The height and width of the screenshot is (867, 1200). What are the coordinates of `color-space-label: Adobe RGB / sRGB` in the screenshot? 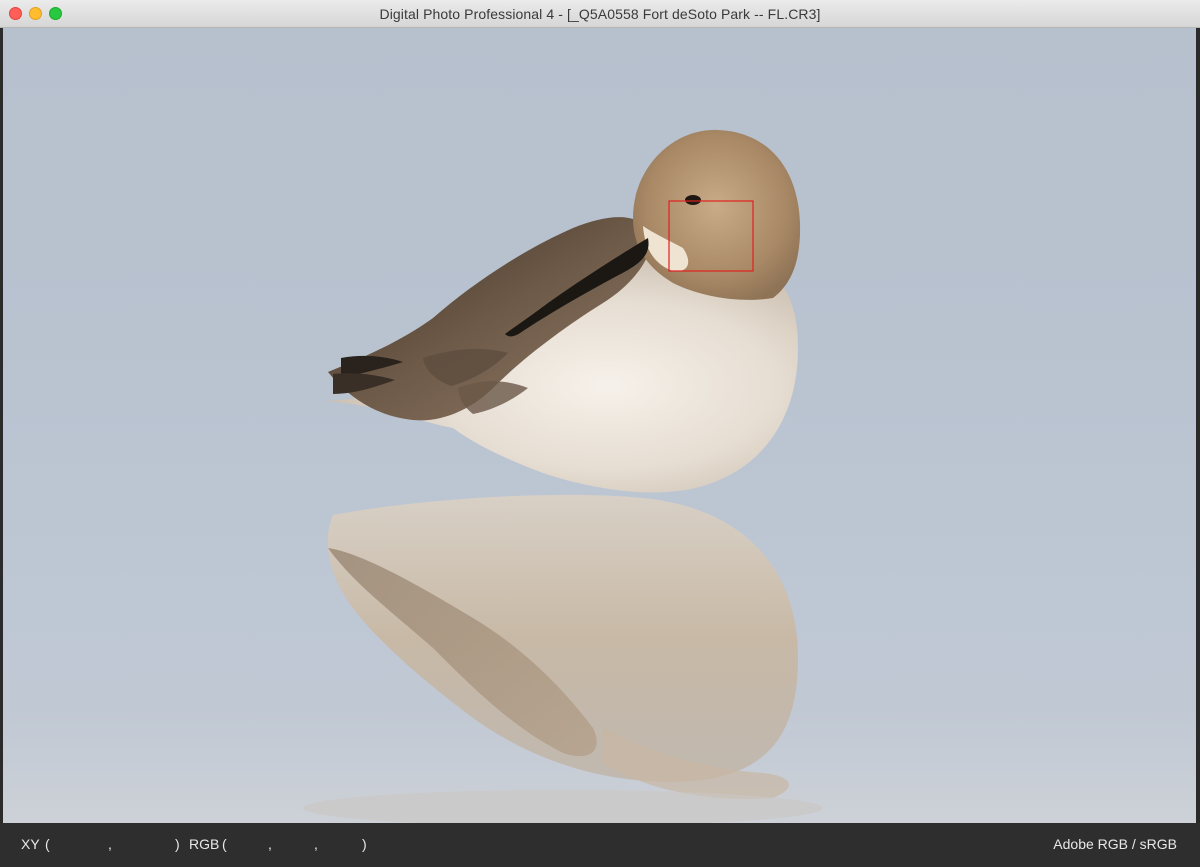 It's located at (1115, 844).